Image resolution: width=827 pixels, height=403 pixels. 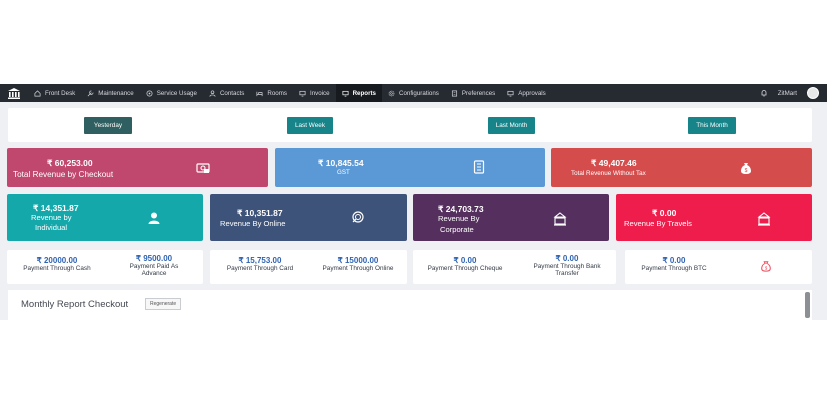 I want to click on bank-logo-icon, so click(x=14, y=93).